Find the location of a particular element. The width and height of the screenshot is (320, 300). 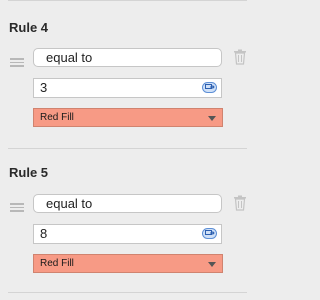

value-text: 8 is located at coordinates (44, 233).